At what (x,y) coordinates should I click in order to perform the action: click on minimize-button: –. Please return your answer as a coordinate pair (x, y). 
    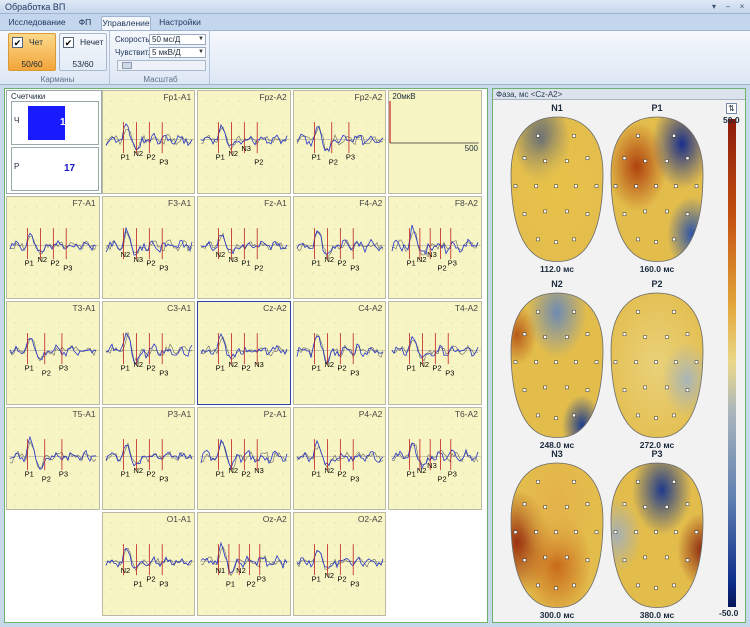
    Looking at the image, I should click on (728, 6).